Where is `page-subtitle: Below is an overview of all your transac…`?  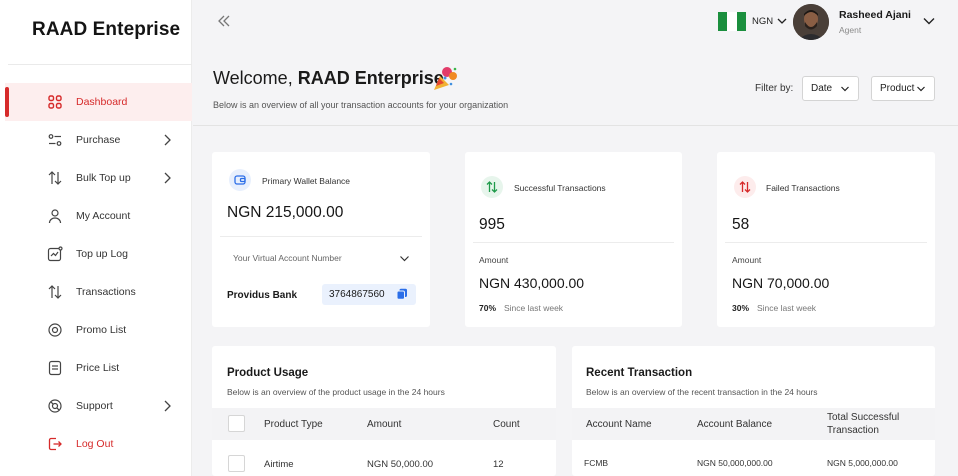 page-subtitle: Below is an overview of all your transac… is located at coordinates (361, 105).